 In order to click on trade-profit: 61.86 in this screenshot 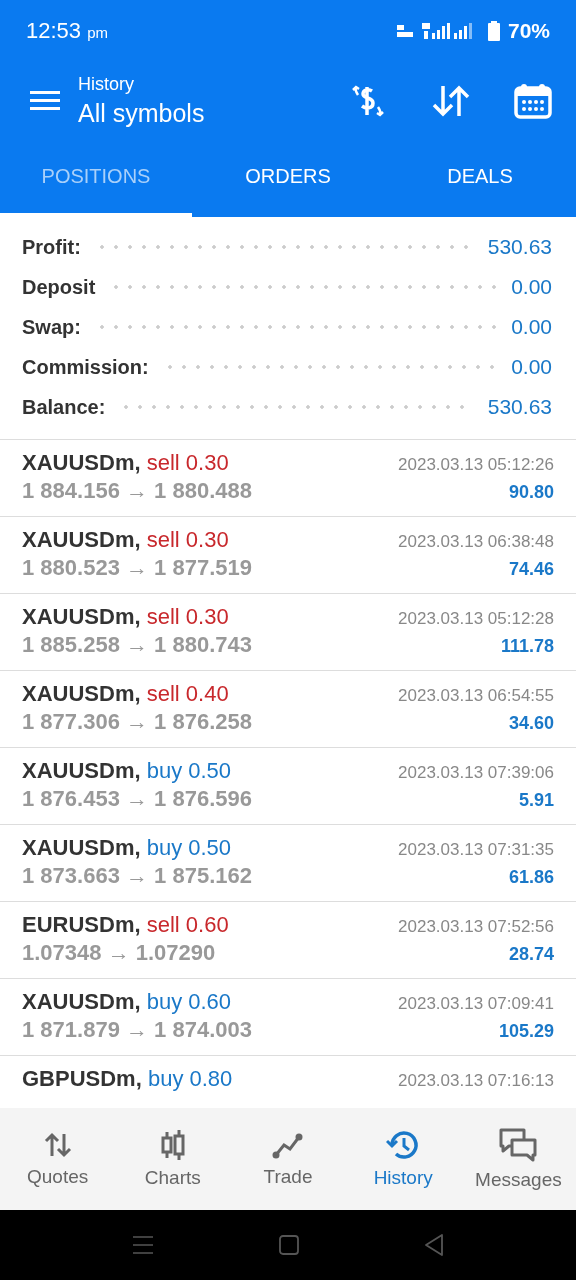, I will do `click(531, 877)`.